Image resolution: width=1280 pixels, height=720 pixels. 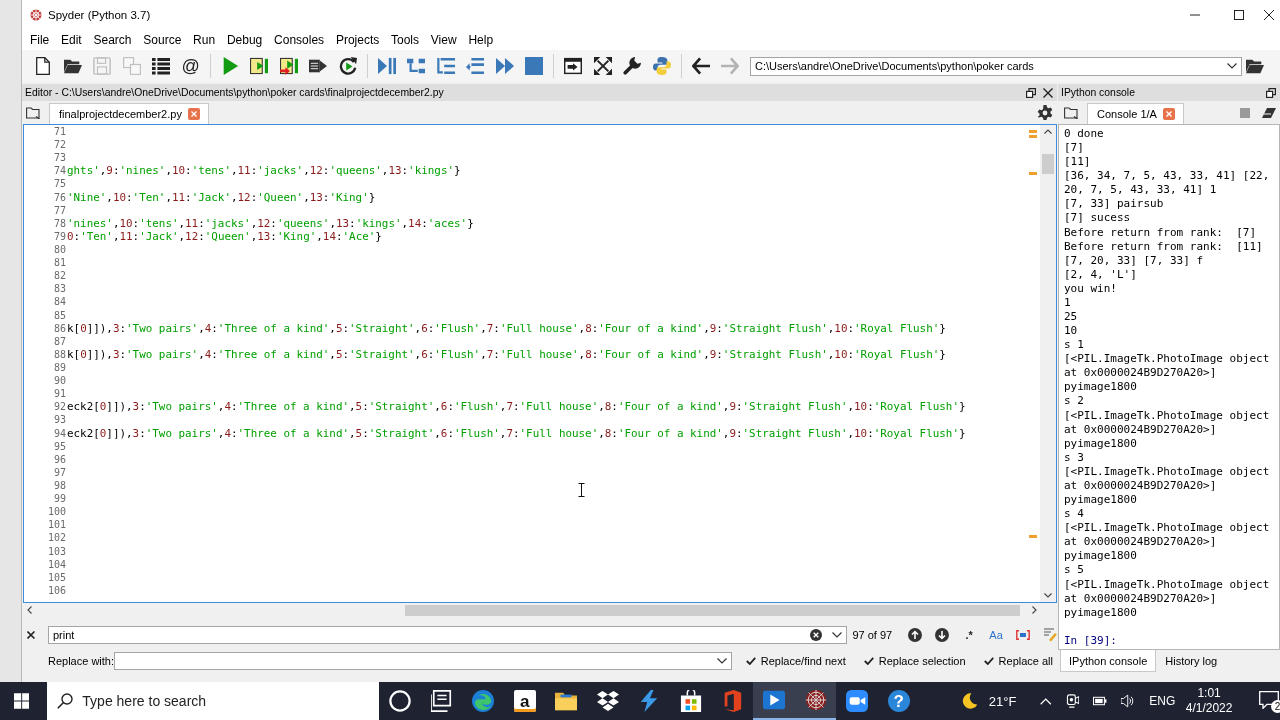 What do you see at coordinates (56, 538) in the screenshot?
I see `line-number: 102` at bounding box center [56, 538].